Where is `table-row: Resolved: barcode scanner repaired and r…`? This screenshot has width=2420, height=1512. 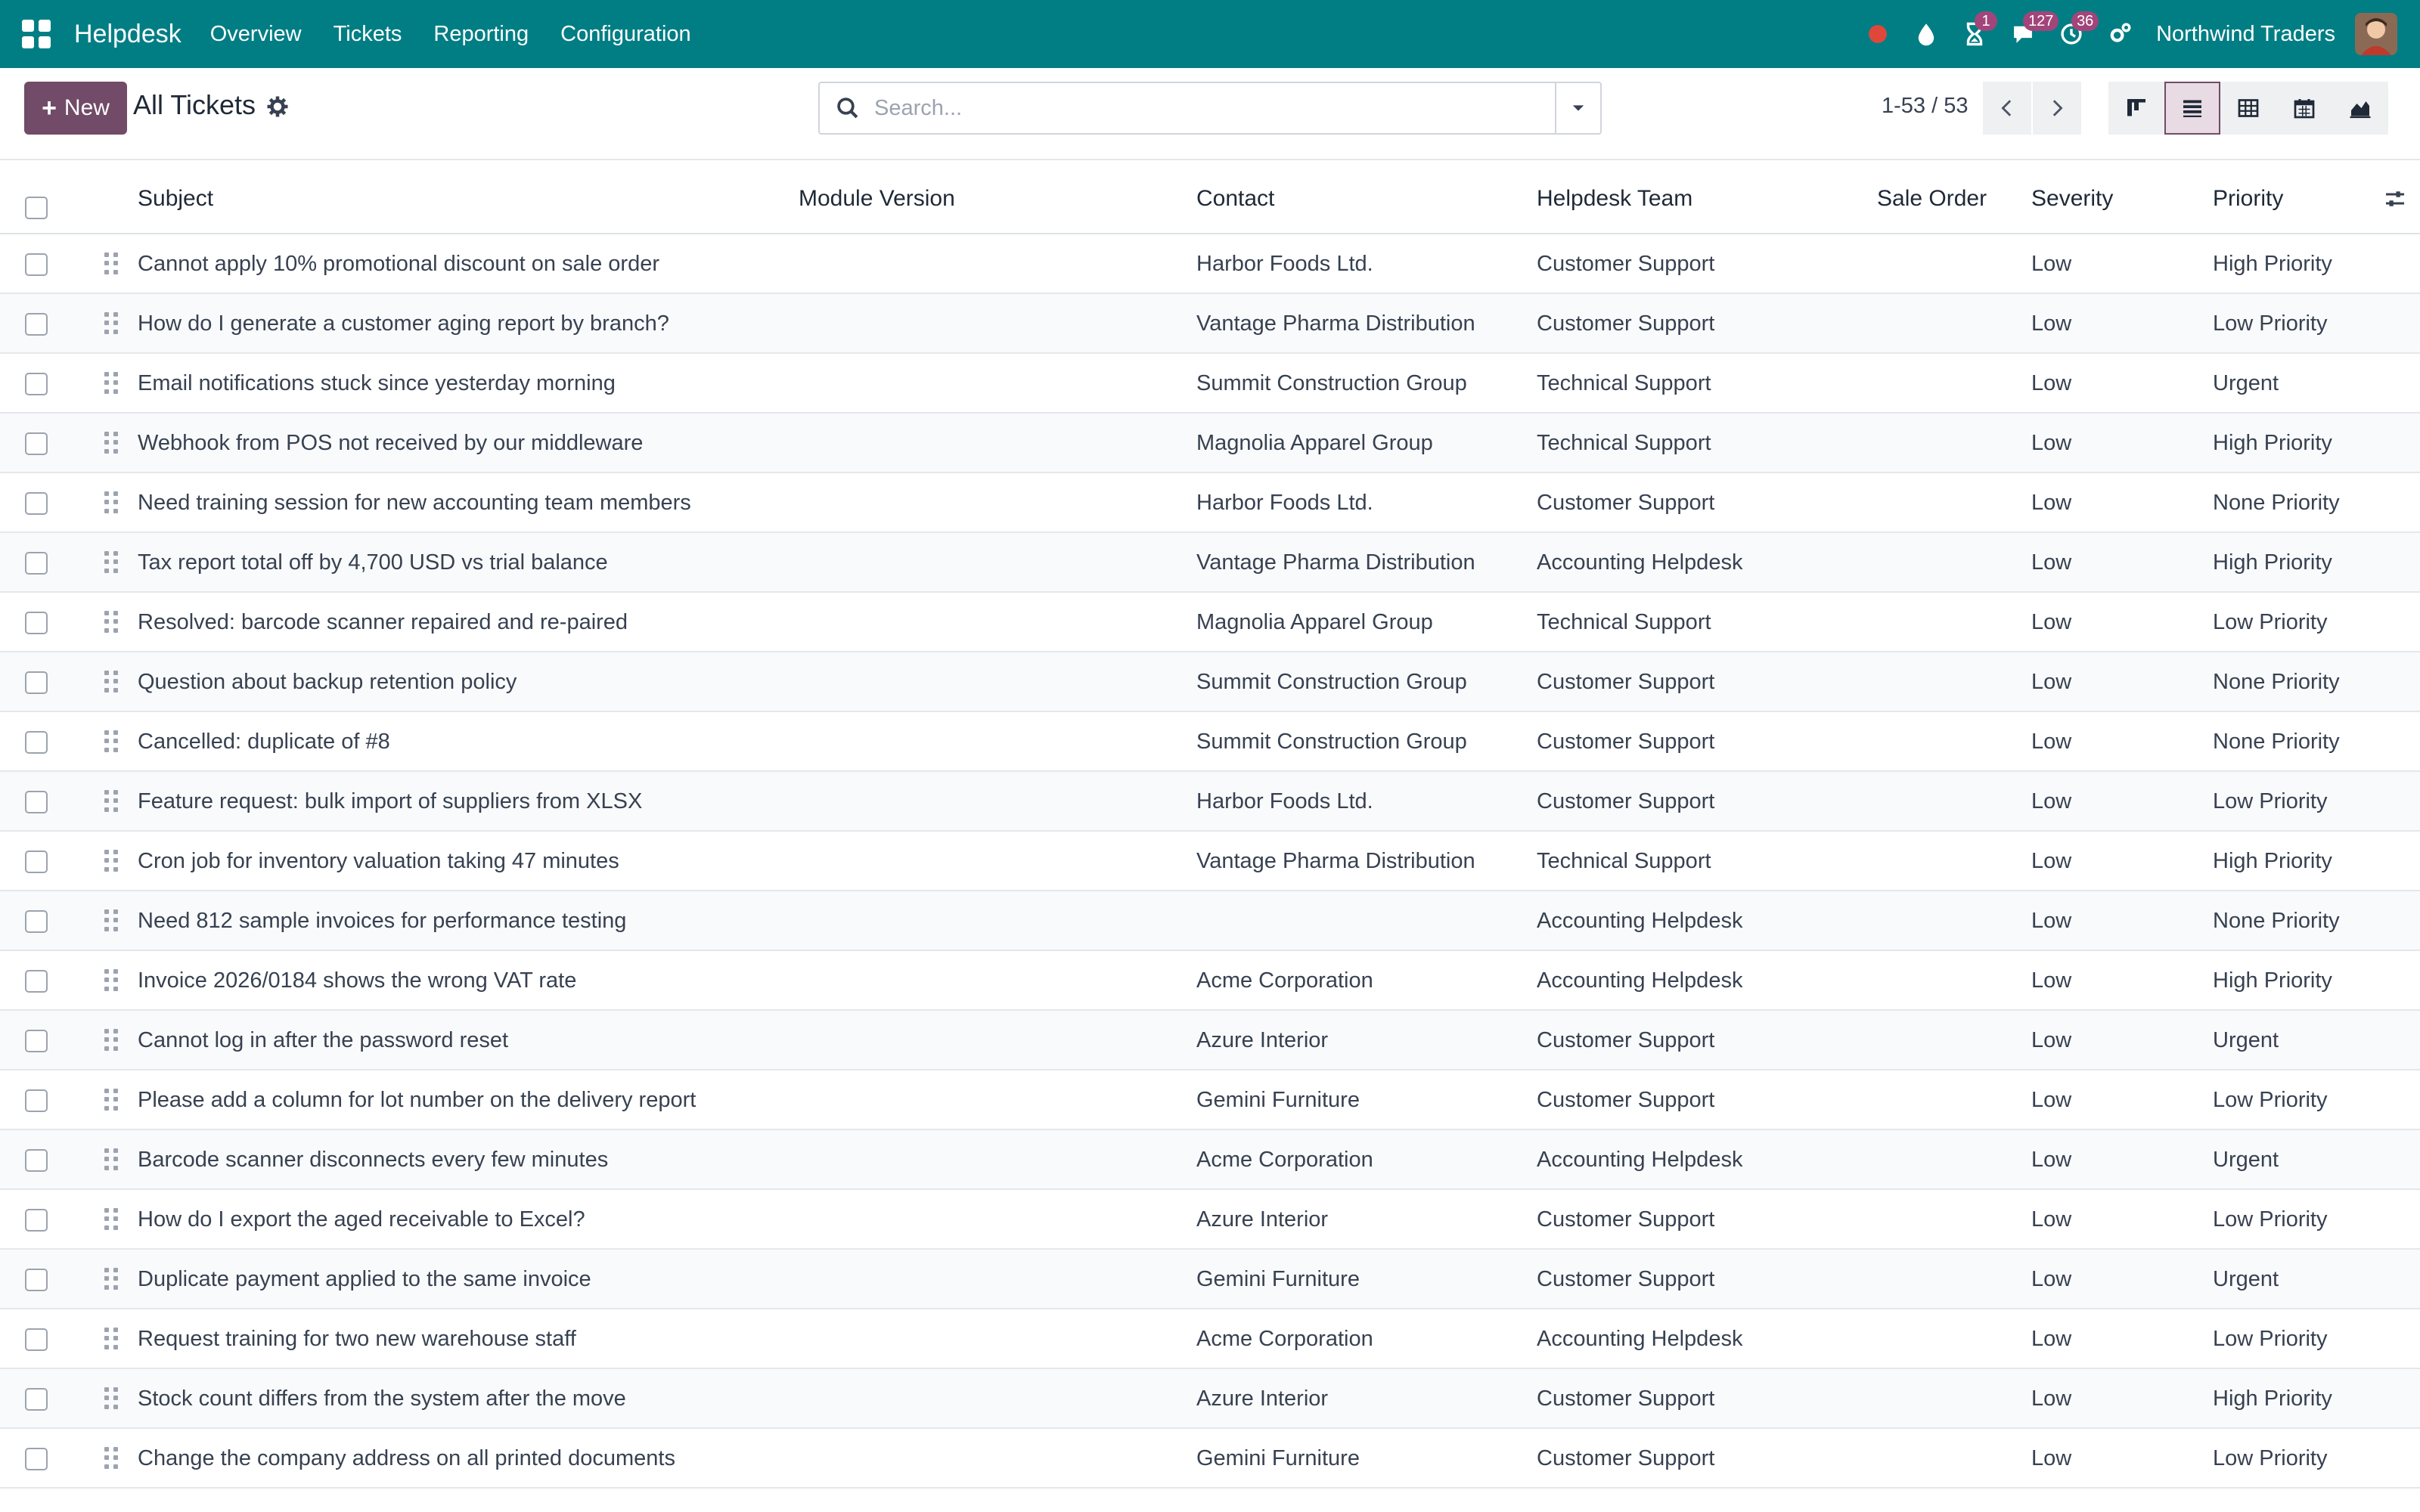 table-row: Resolved: barcode scanner repaired and r… is located at coordinates (1210, 622).